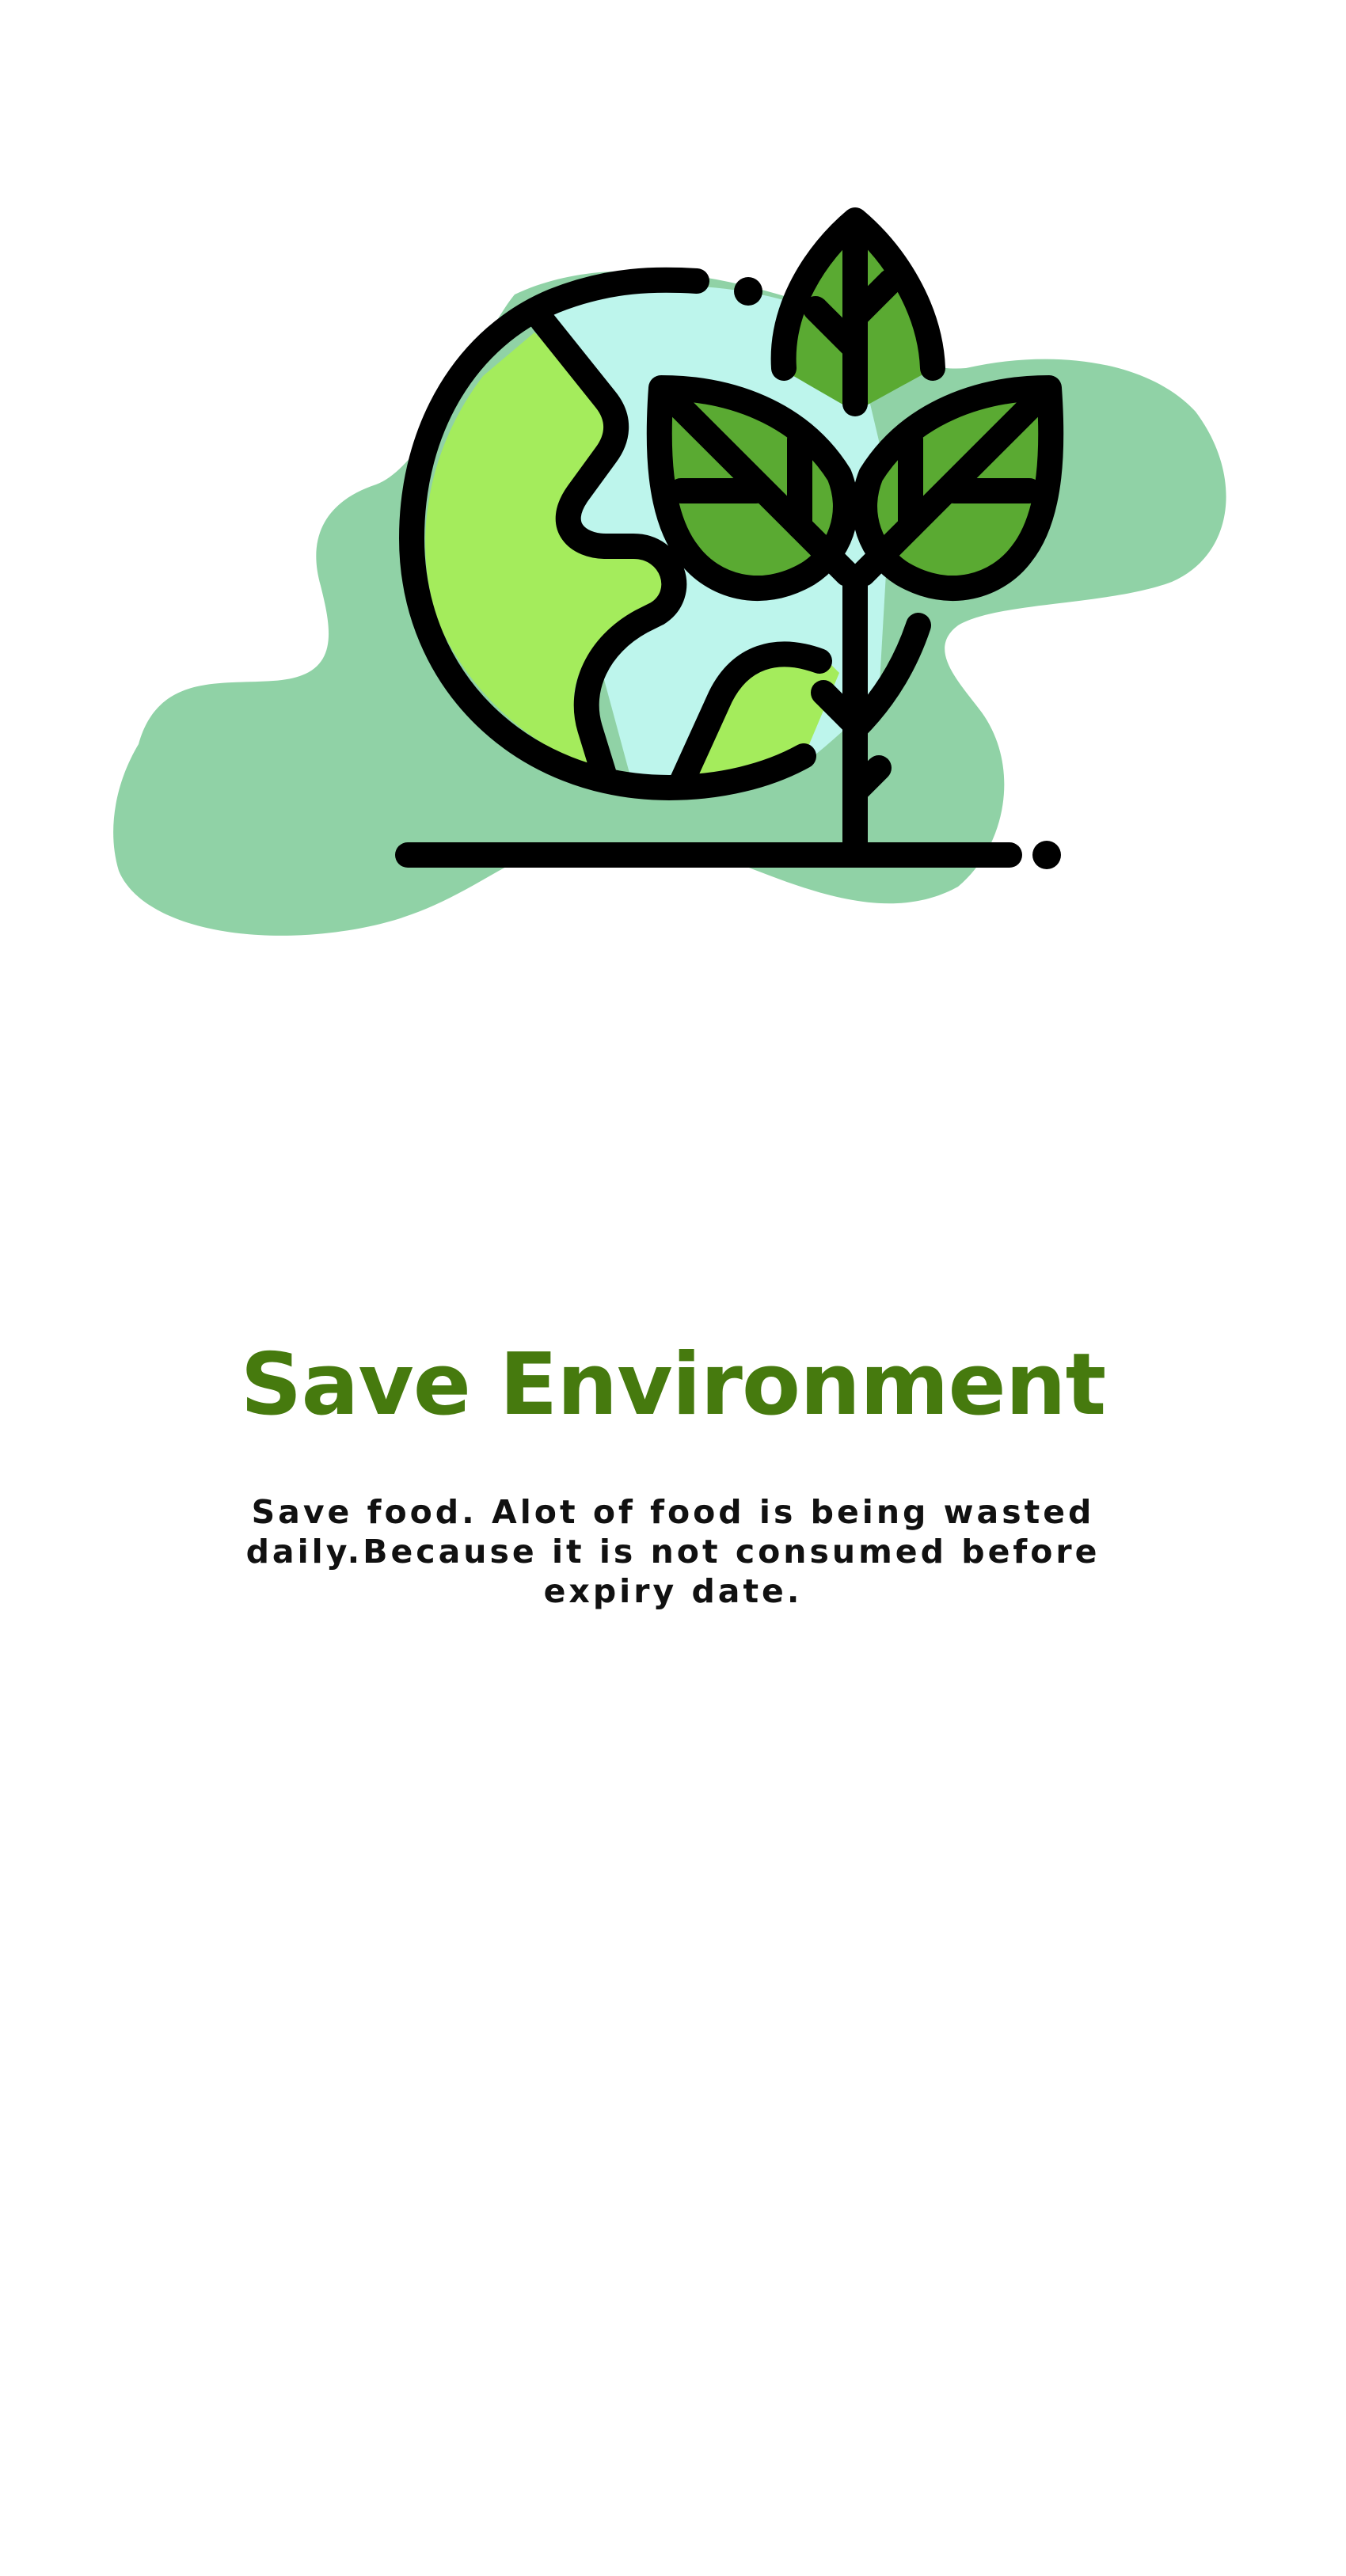  I want to click on page-title: Save Environment, so click(673, 1384).